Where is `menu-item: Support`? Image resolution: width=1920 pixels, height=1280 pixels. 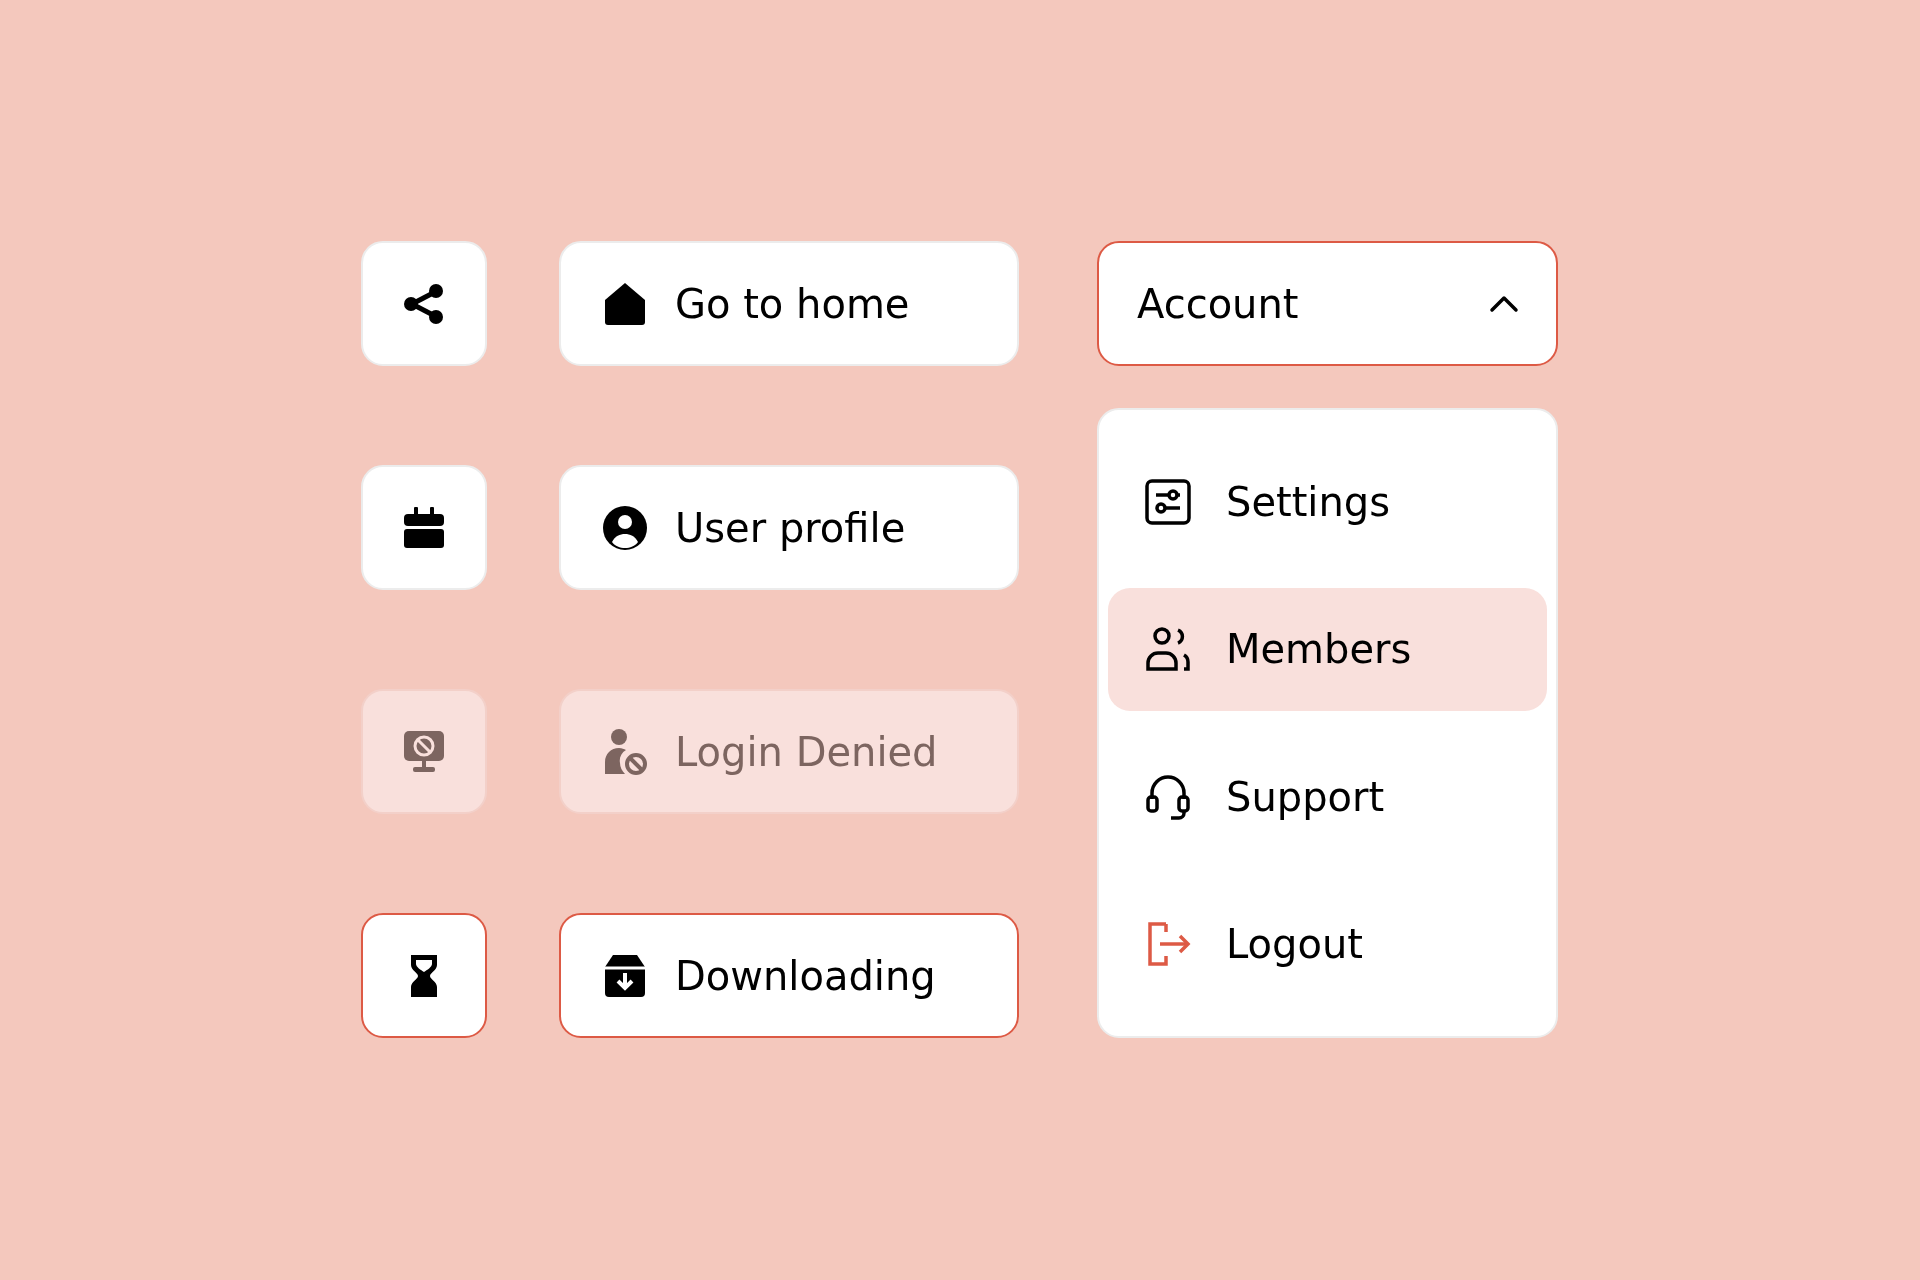 menu-item: Support is located at coordinates (1327, 797).